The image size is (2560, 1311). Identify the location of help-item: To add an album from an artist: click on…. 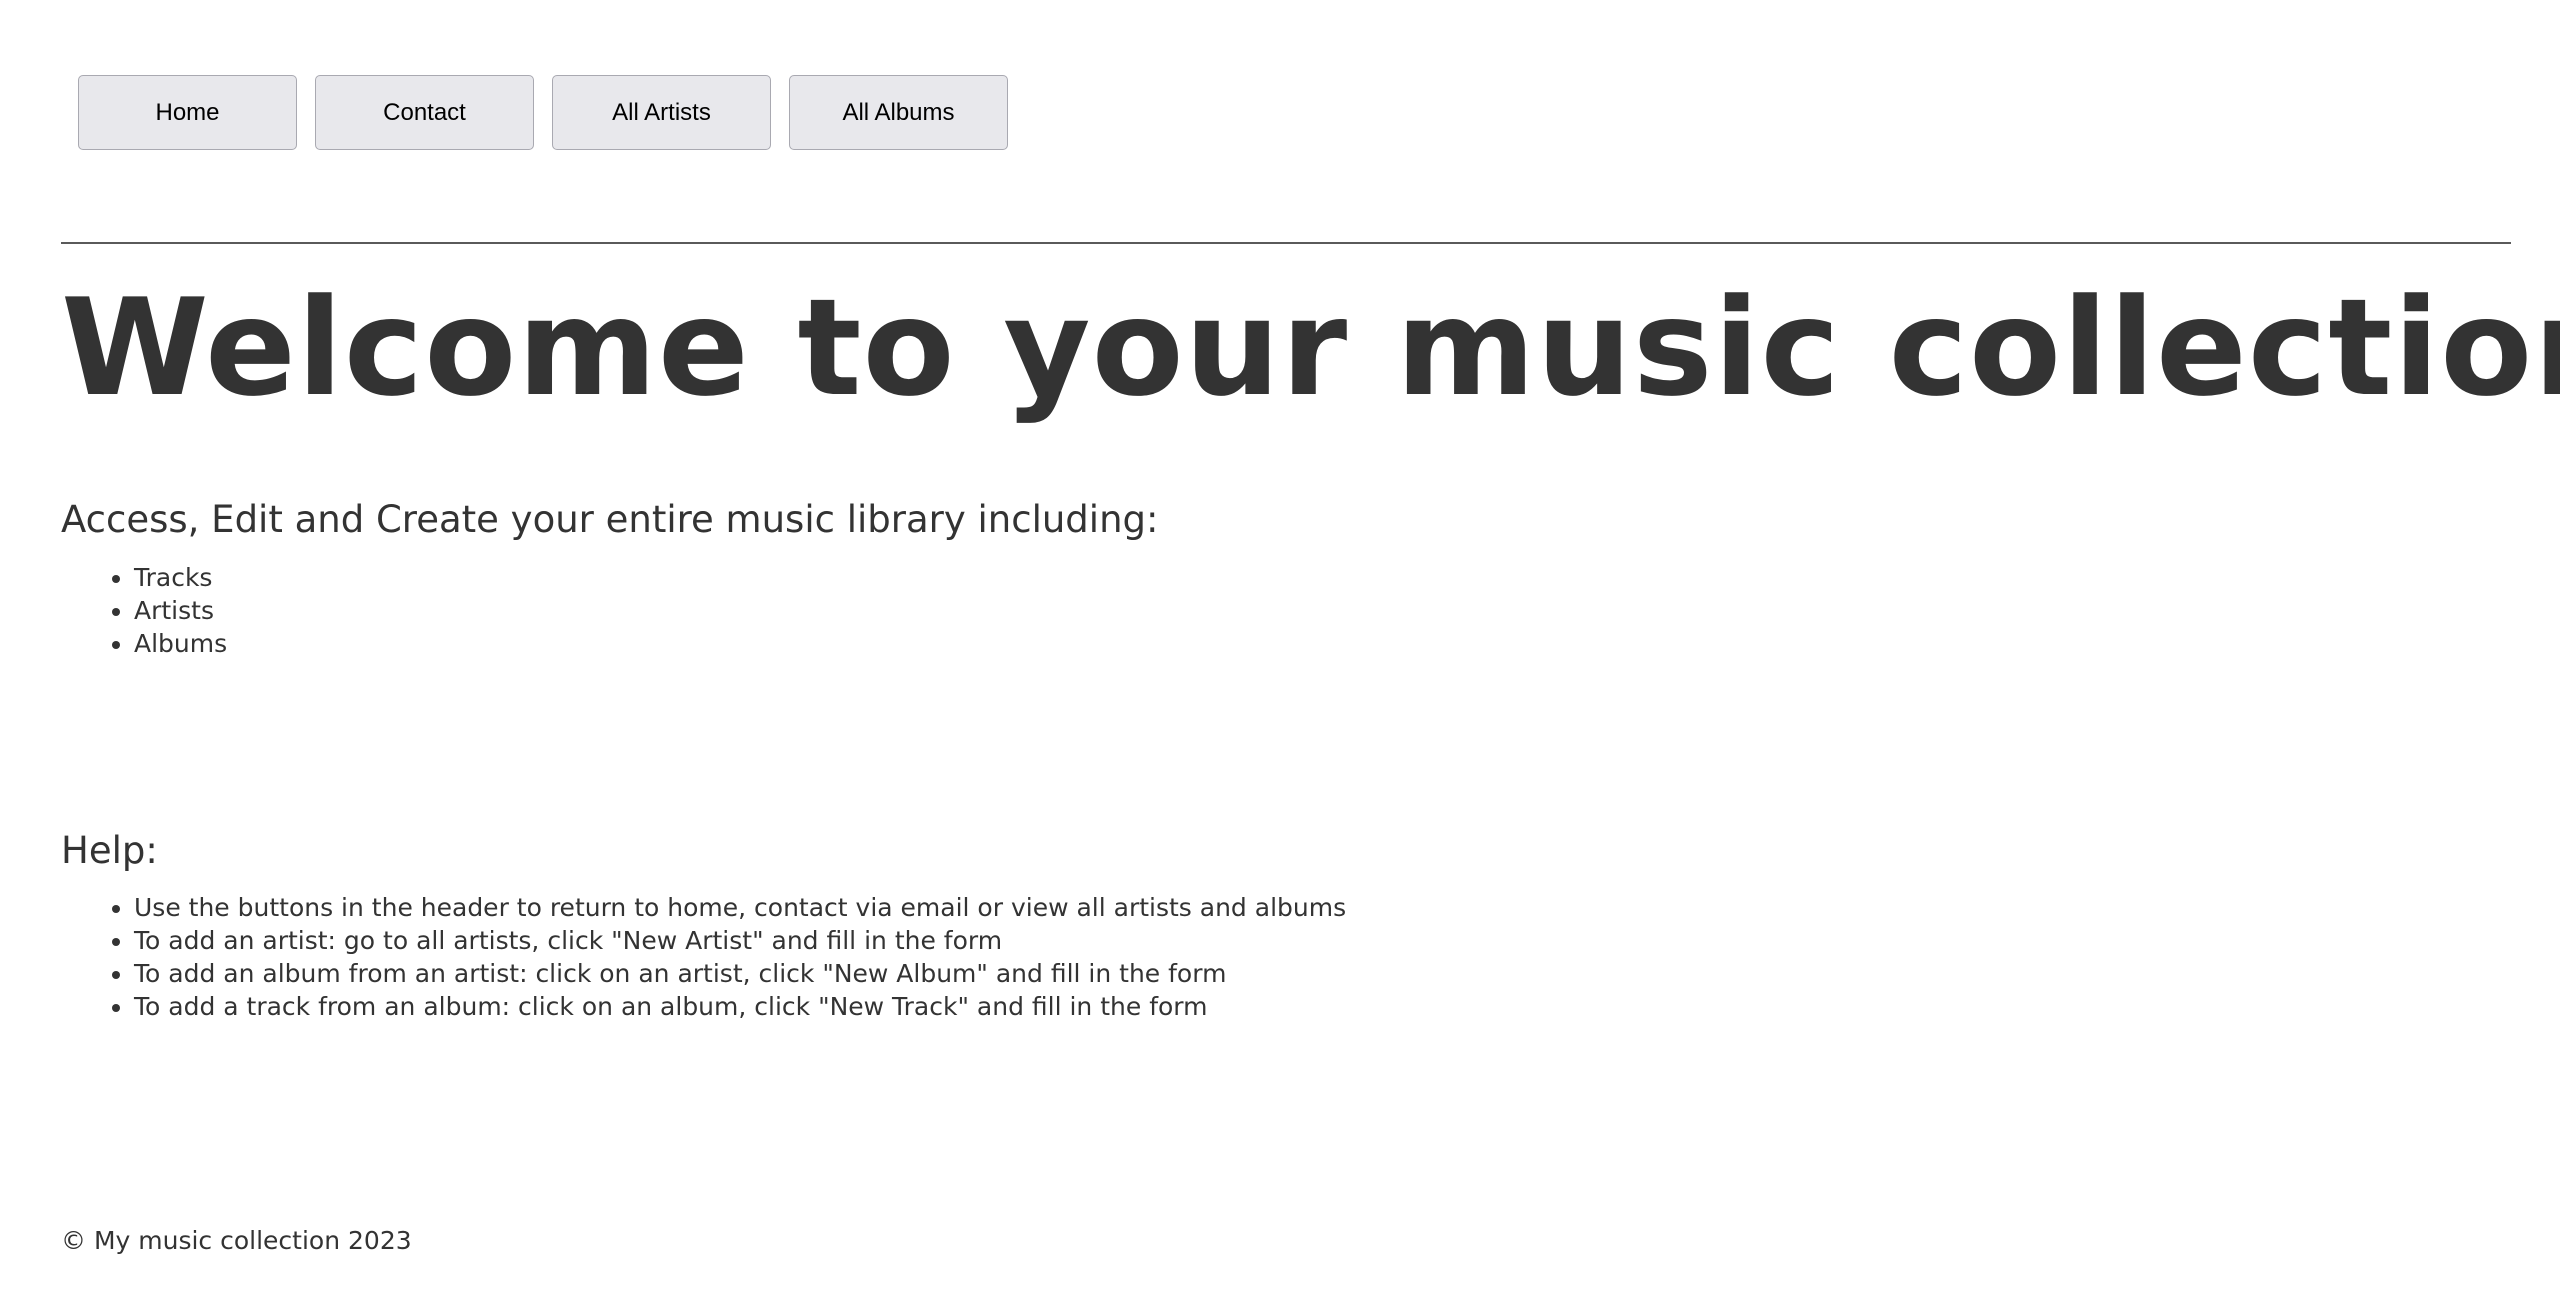
(740, 973).